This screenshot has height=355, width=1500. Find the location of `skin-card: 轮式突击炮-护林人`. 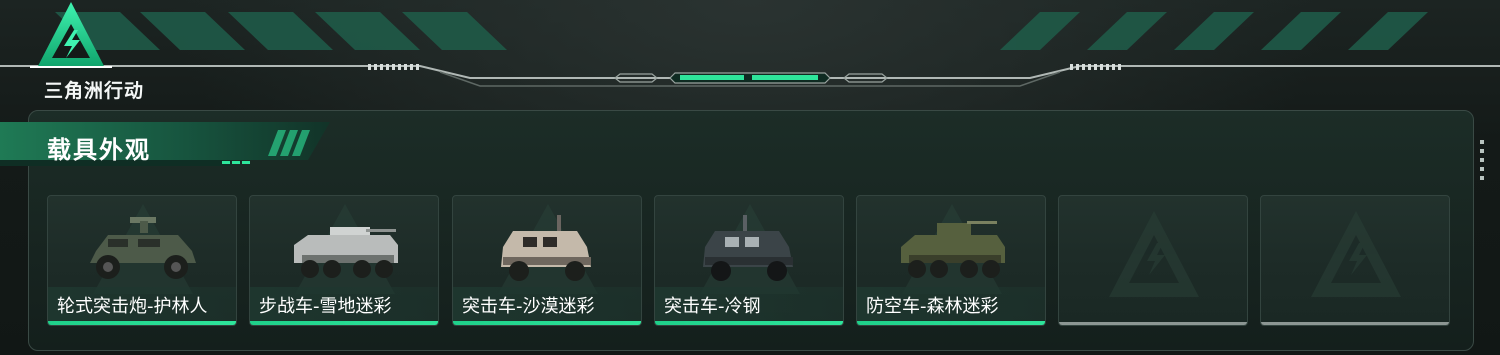

skin-card: 轮式突击炮-护林人 is located at coordinates (142, 260).